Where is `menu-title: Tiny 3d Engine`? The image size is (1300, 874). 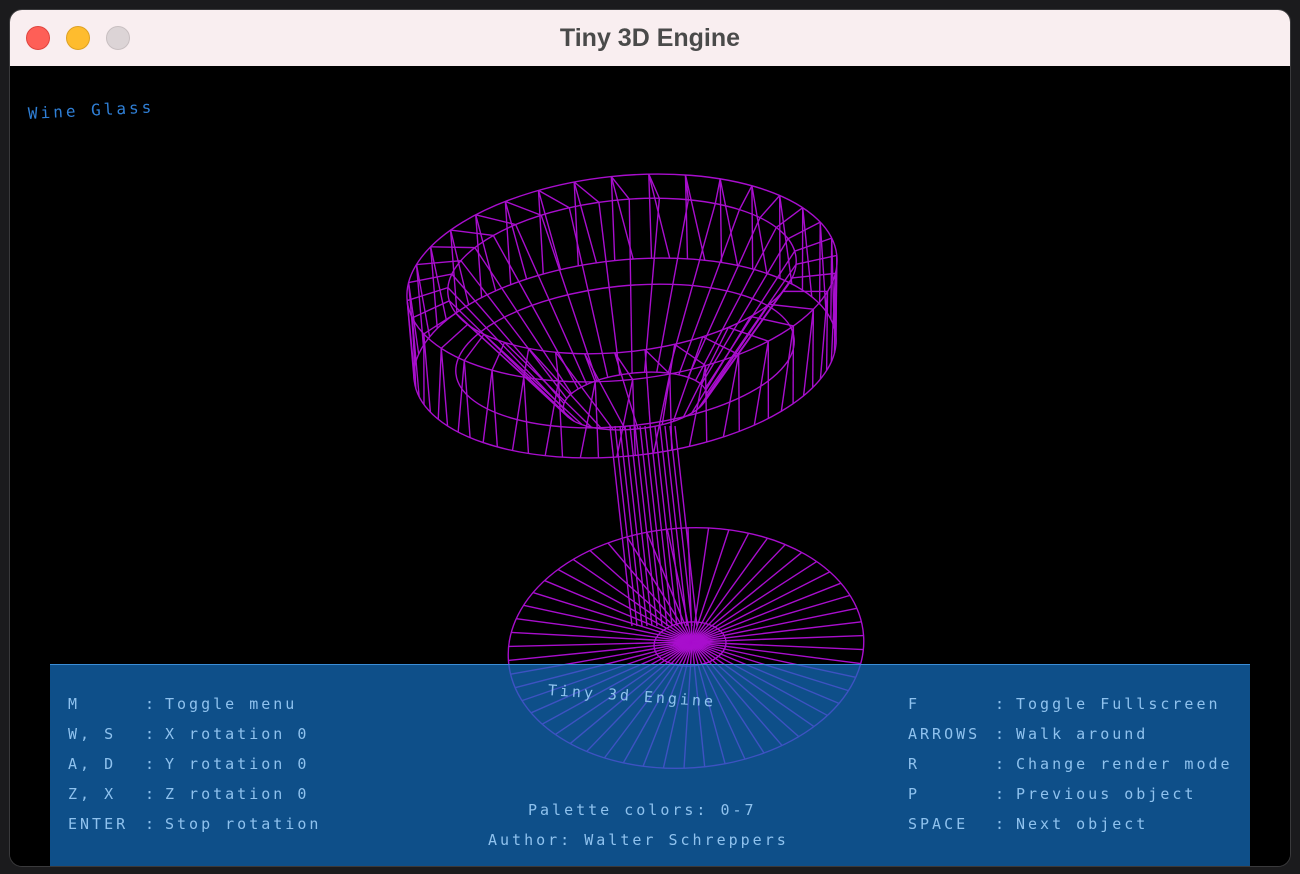
menu-title: Tiny 3d Engine is located at coordinates (632, 696).